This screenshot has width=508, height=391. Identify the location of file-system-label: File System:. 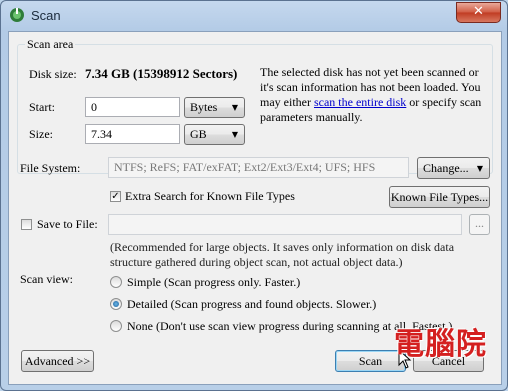
(50, 168).